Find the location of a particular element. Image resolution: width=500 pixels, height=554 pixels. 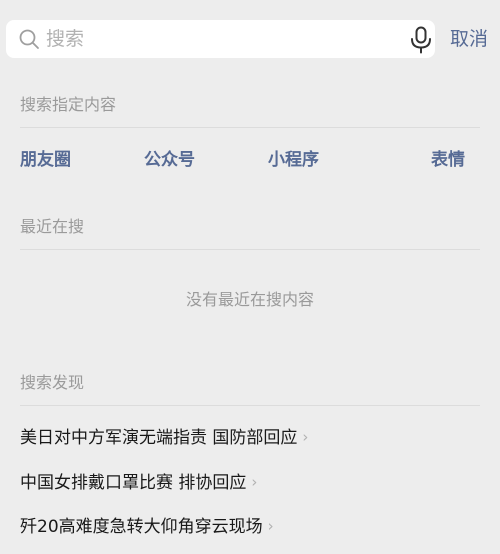

search-box is located at coordinates (220, 39).